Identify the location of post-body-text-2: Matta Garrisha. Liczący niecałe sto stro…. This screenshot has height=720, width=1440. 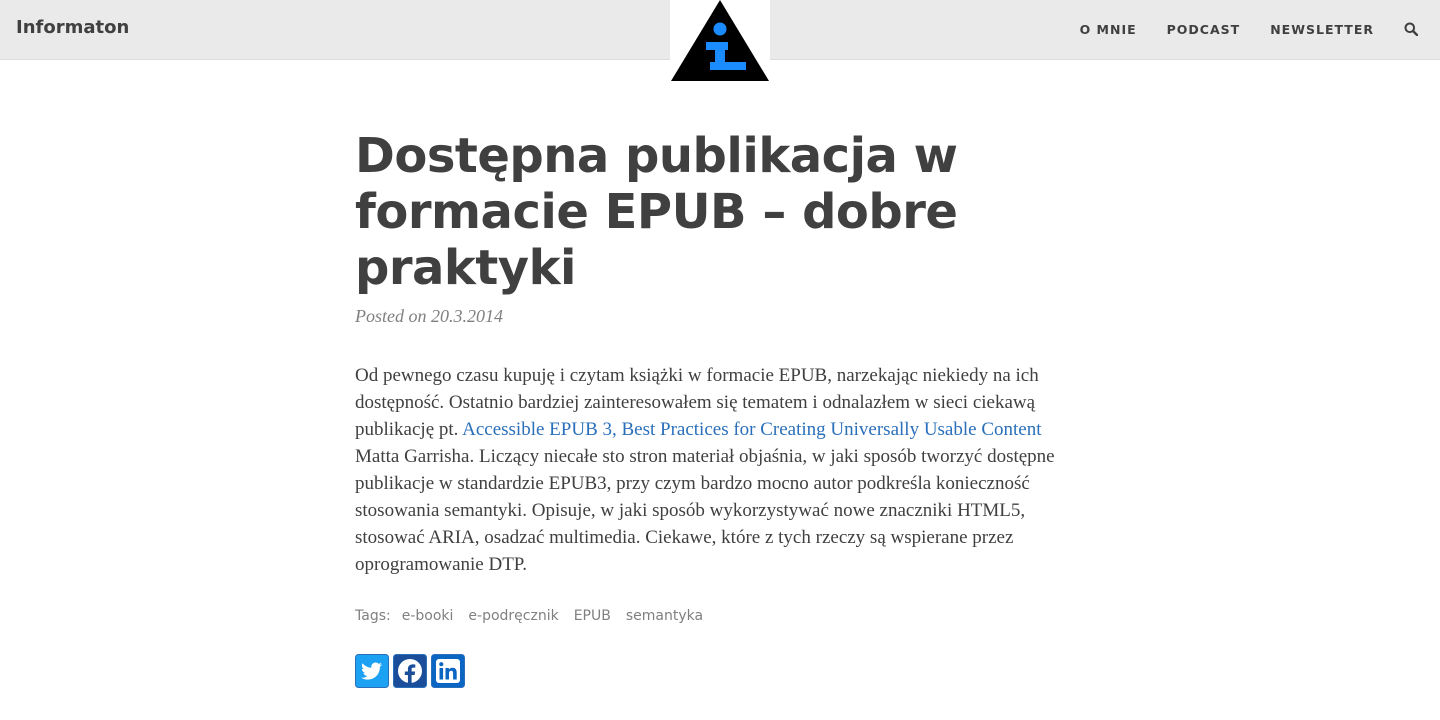
(705, 510).